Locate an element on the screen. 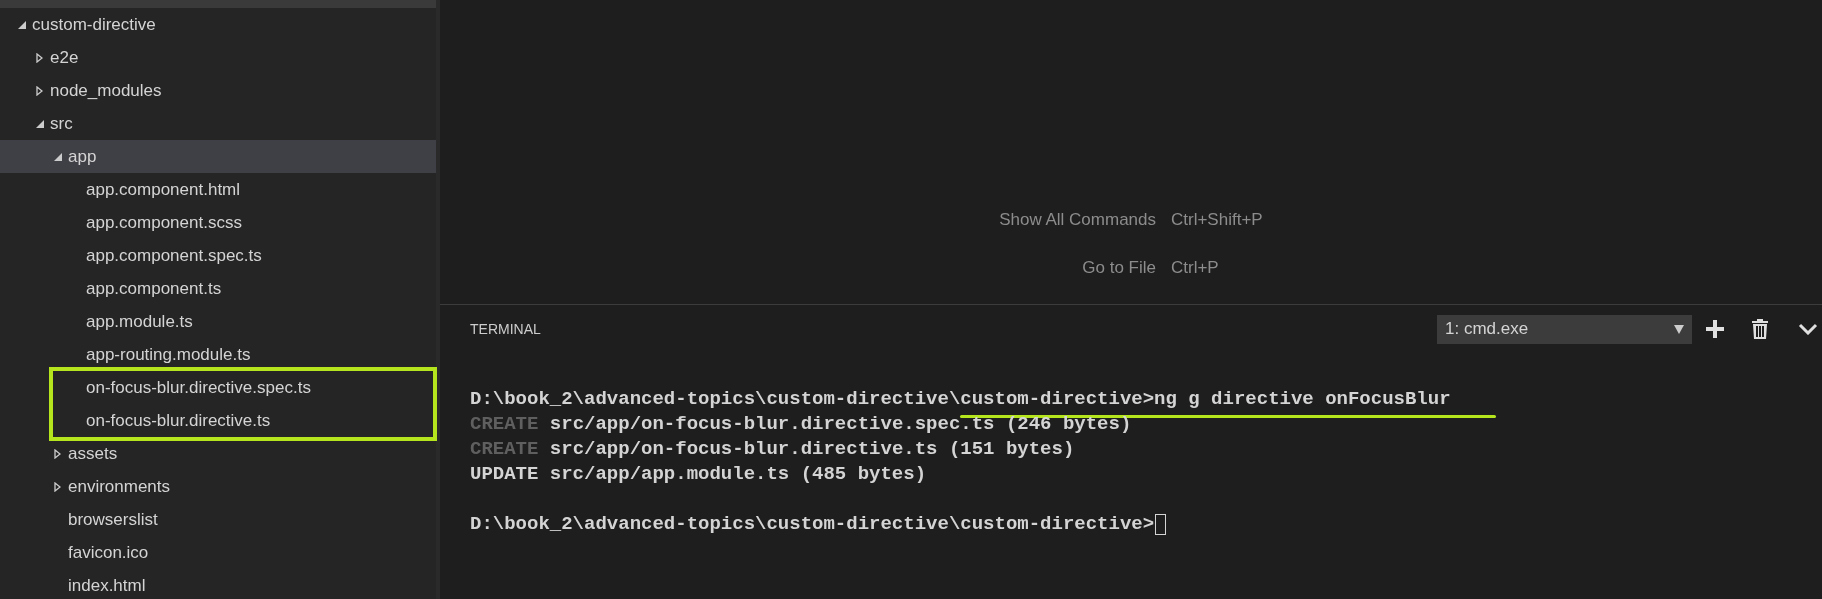  shortcut-keys: Ctrl+Shift+P is located at coordinates (1217, 220).